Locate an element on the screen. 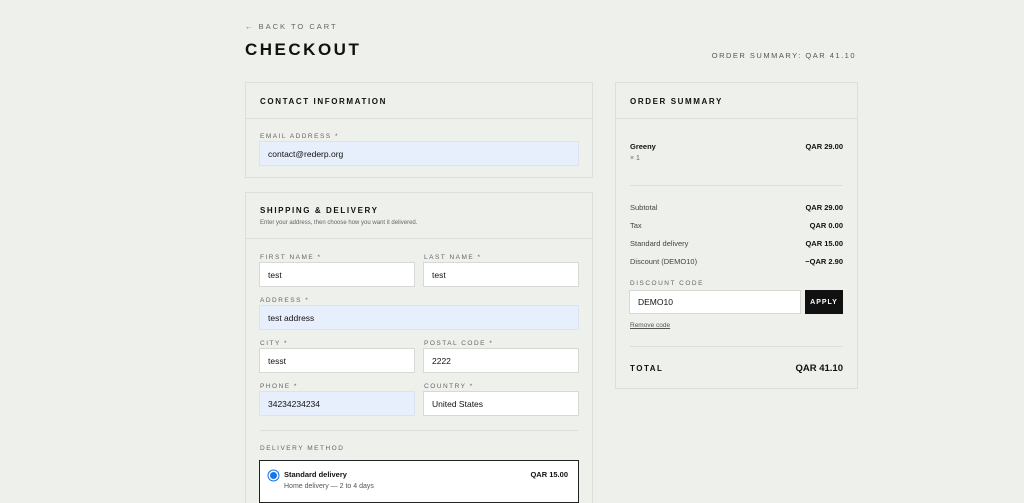 The height and width of the screenshot is (503, 1024). subtotal-label: Subtotal is located at coordinates (644, 207).